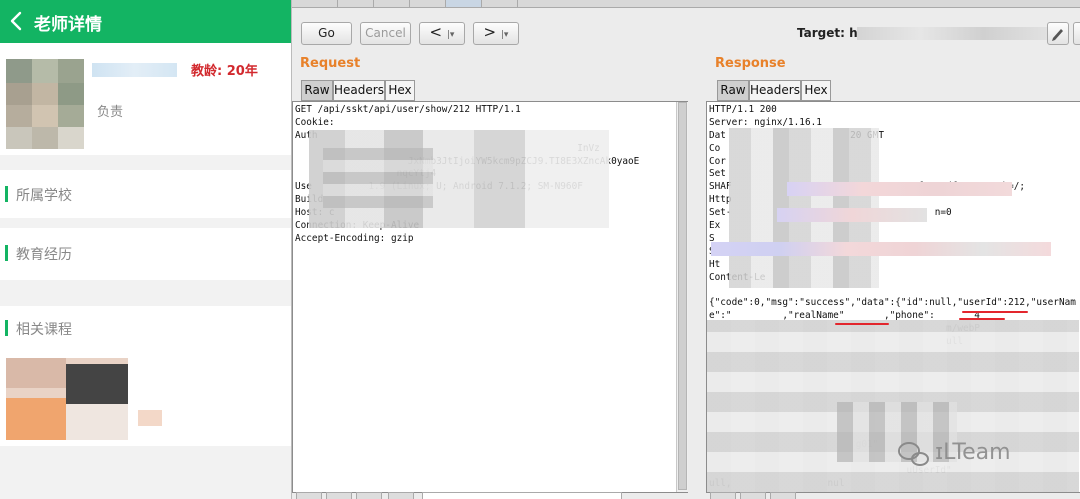 Image resolution: width=1080 pixels, height=499 pixels. Describe the element at coordinates (862, 324) in the screenshot. I see `highlight-underline-realname` at that location.